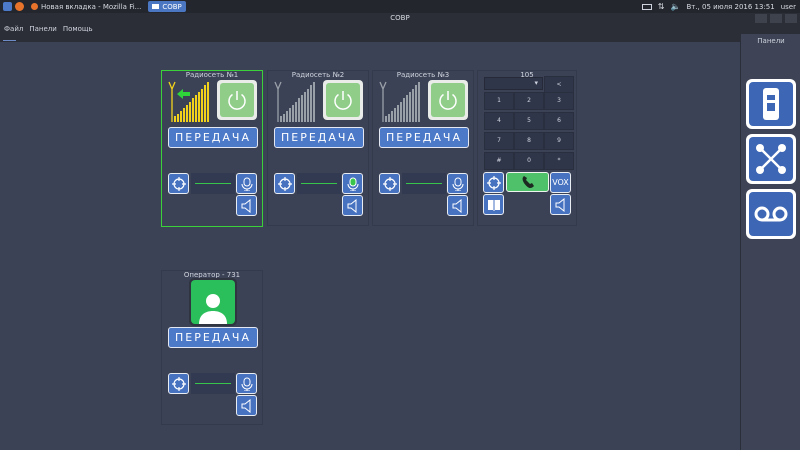  I want to click on menu-file: Файл, so click(13, 29).